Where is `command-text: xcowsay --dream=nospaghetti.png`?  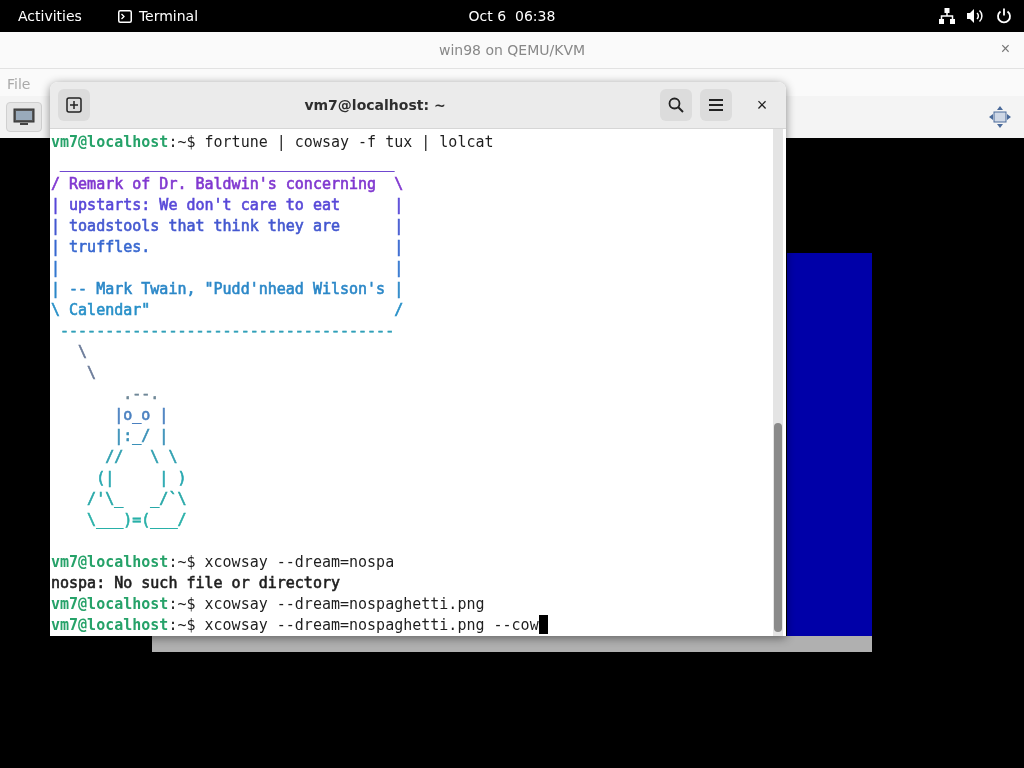
command-text: xcowsay --dream=nospaghetti.png is located at coordinates (344, 604).